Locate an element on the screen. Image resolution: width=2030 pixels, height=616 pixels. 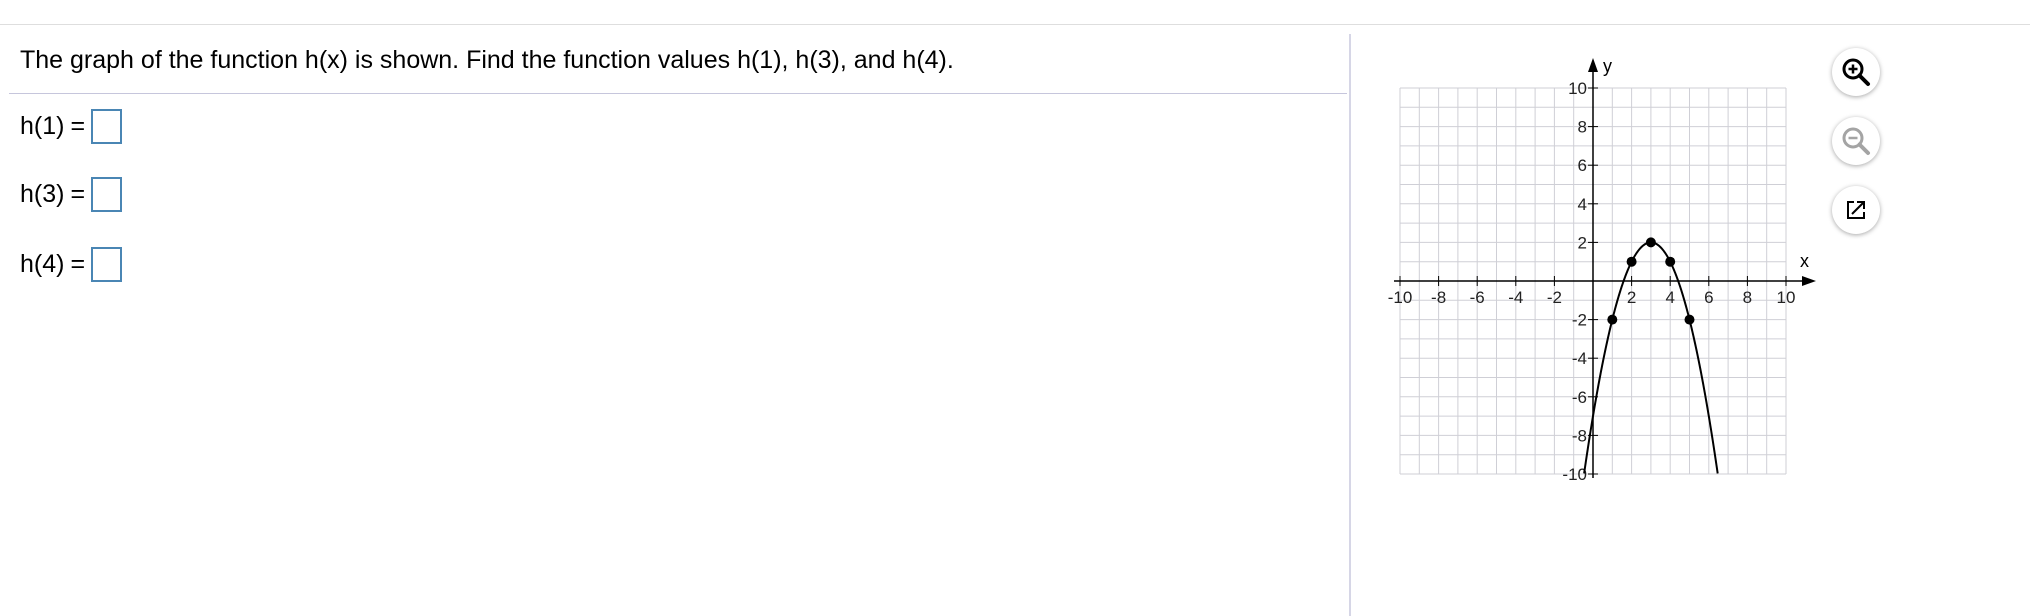
answer-label-h1: h(1) is located at coordinates (42, 126).